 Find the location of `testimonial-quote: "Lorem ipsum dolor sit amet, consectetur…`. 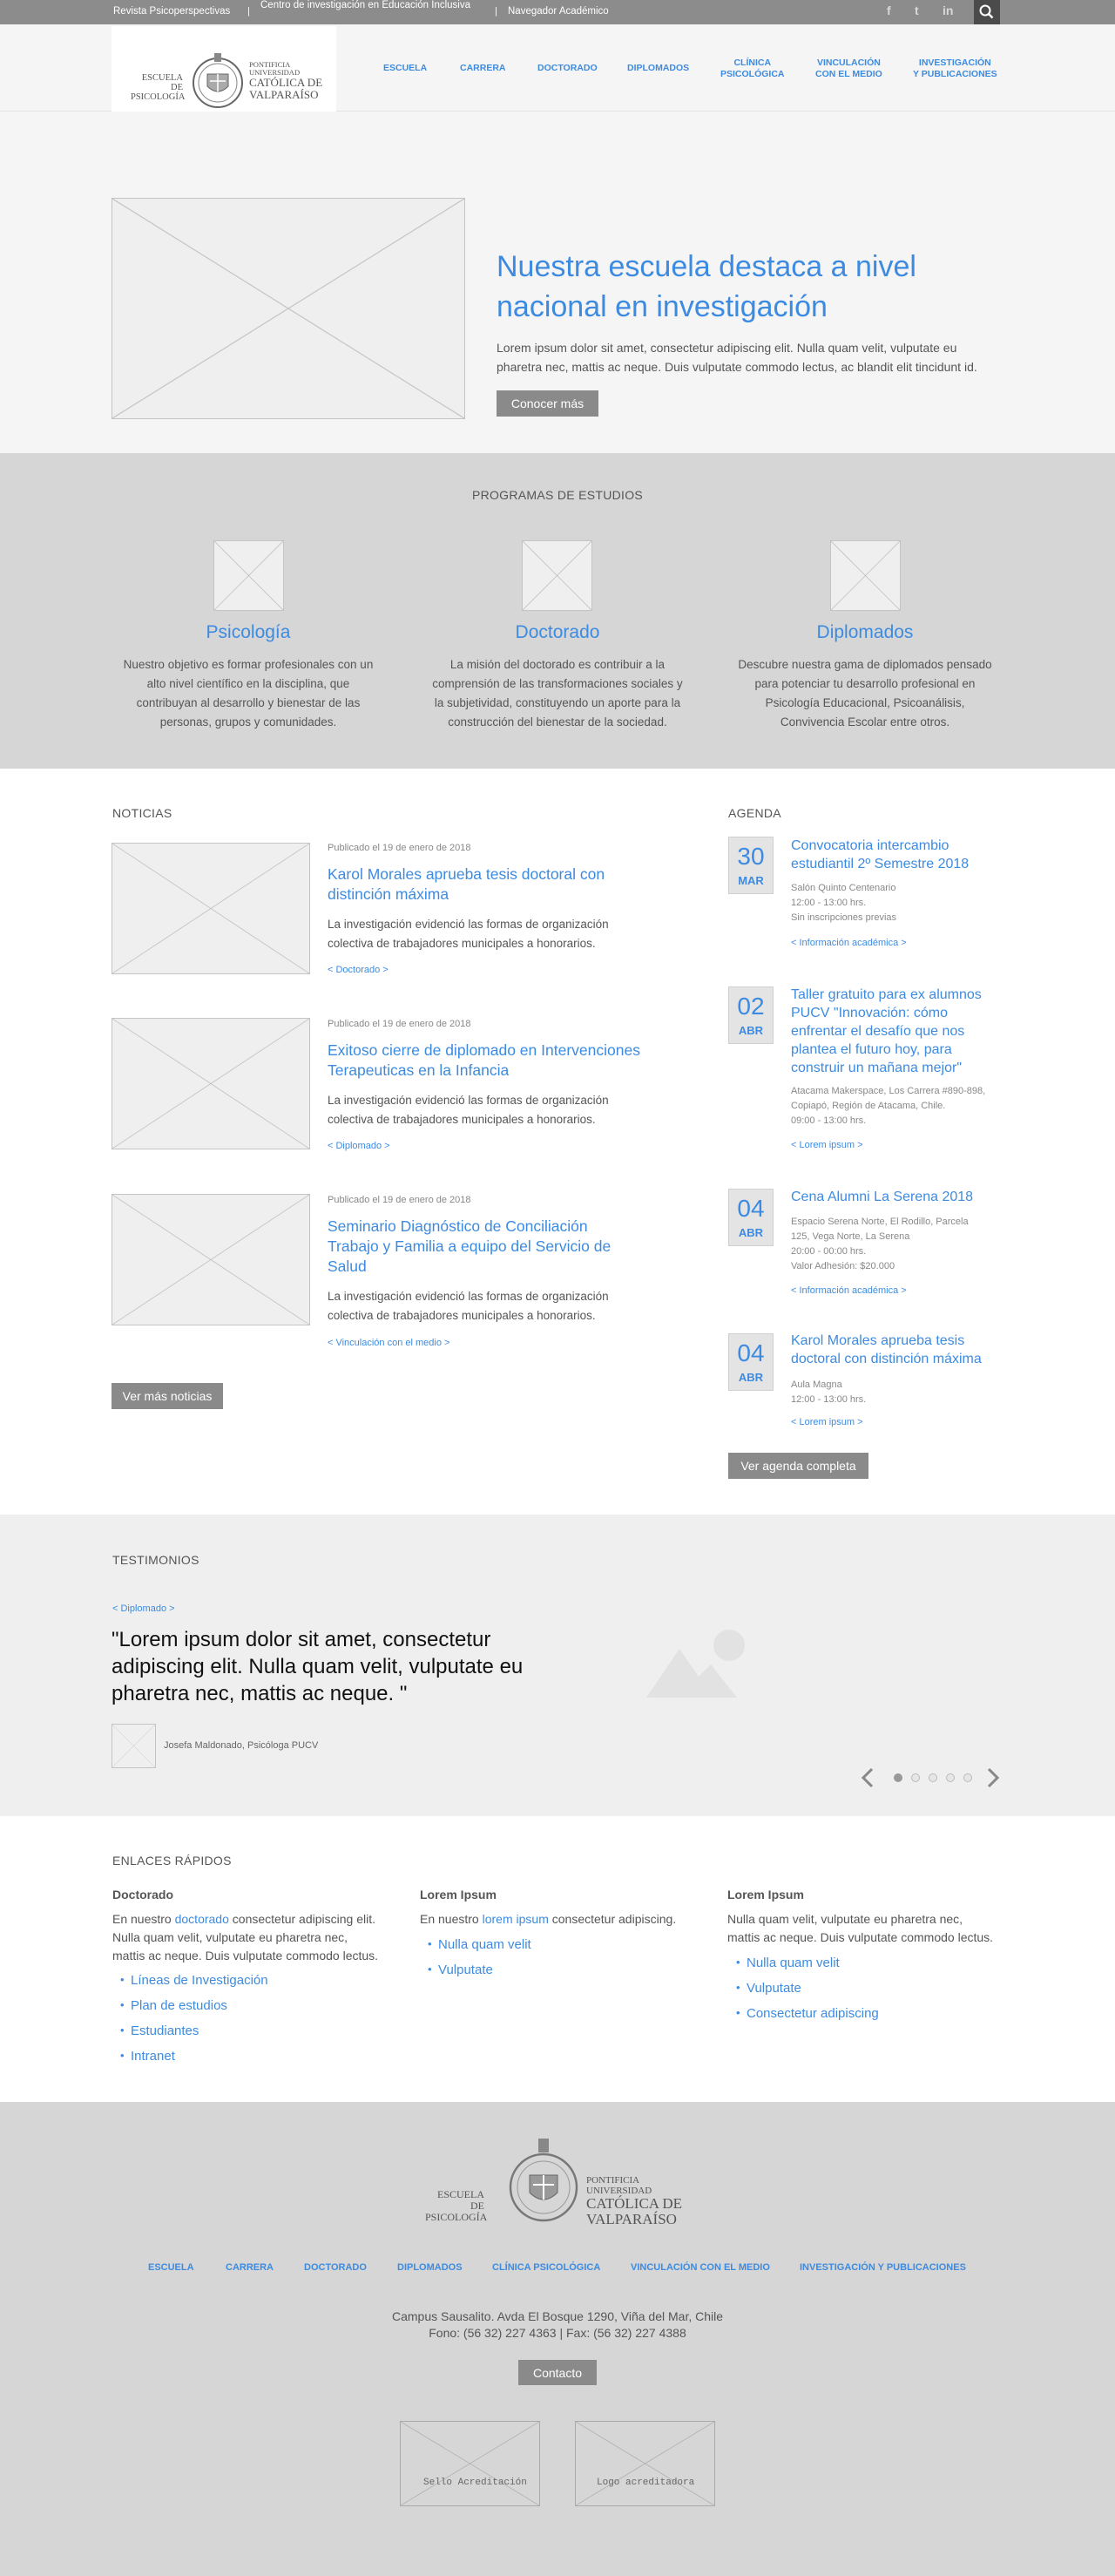

testimonial-quote: "Lorem ipsum dolor sit amet, consectetur… is located at coordinates (318, 1667).